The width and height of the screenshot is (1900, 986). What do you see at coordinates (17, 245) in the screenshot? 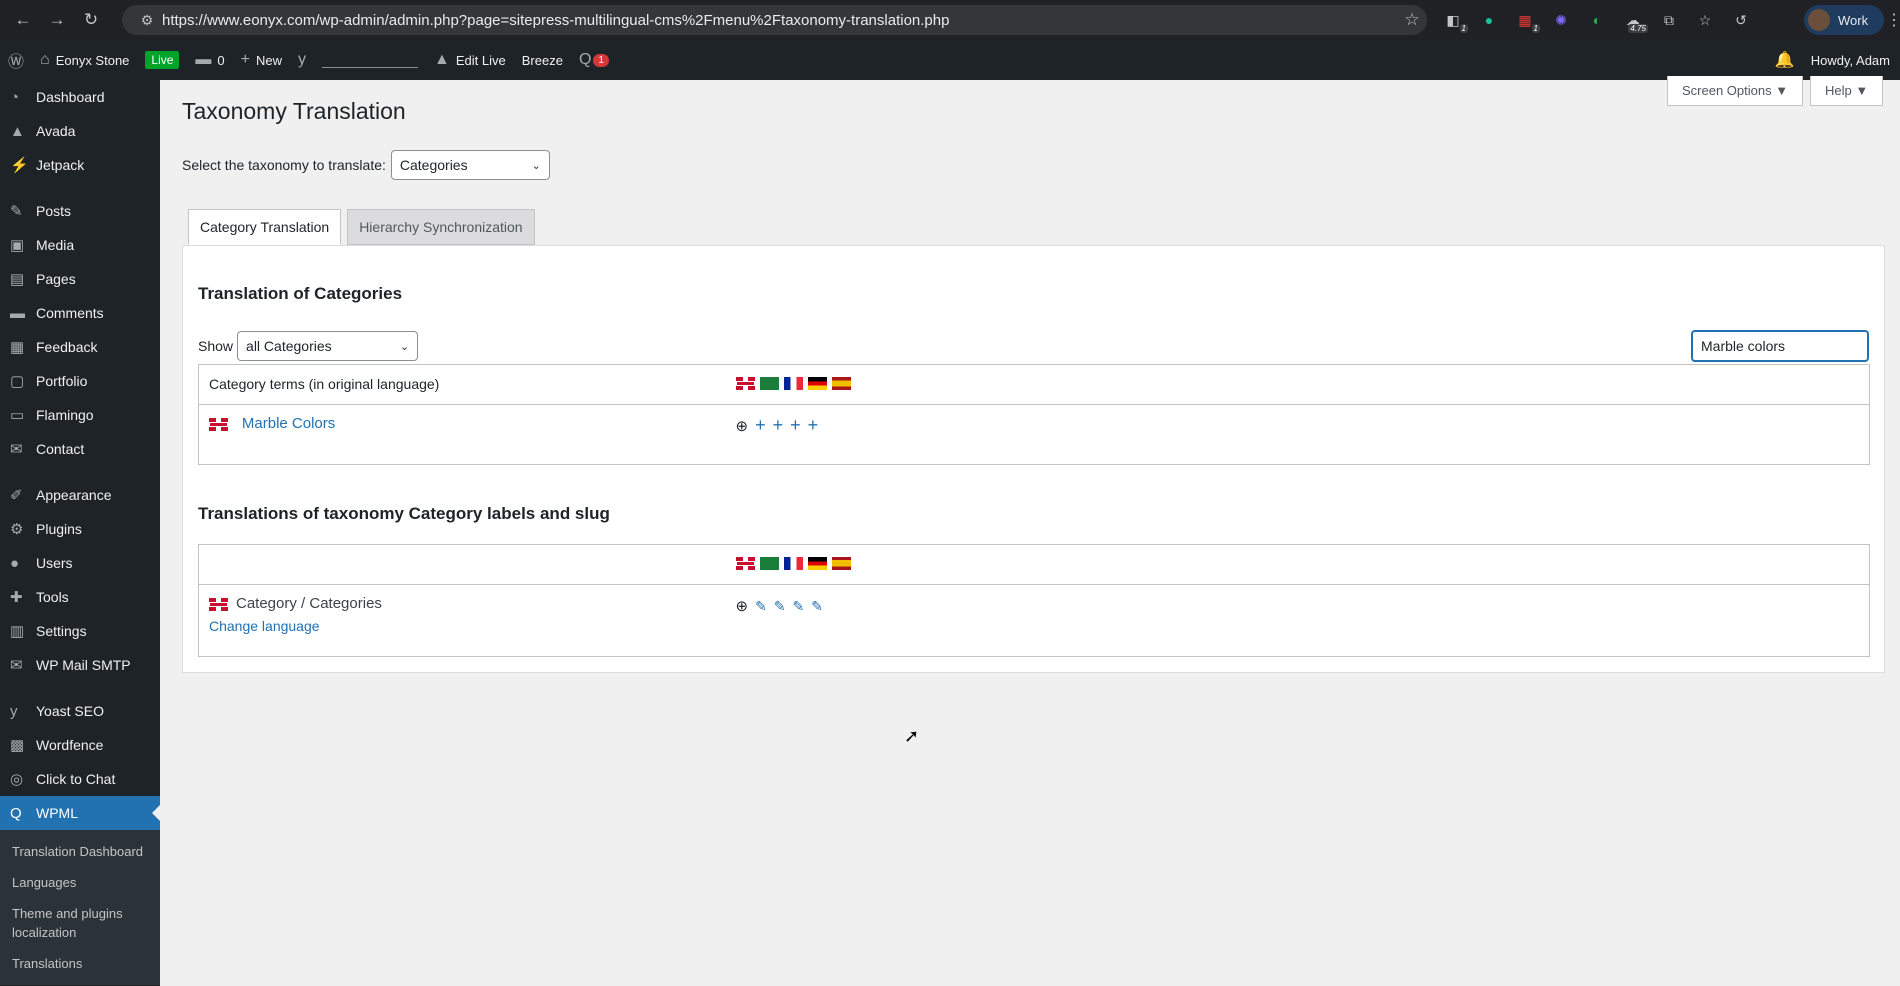
I see `media-icon: ▣` at bounding box center [17, 245].